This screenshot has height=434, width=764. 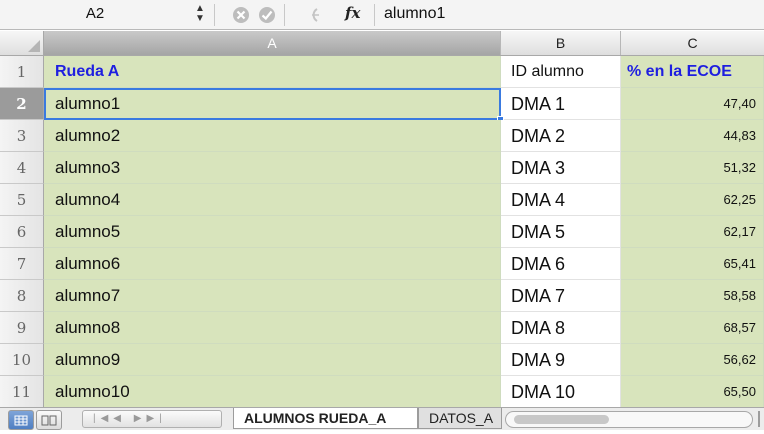 What do you see at coordinates (692, 136) in the screenshot?
I see `cell-percent: 44,83` at bounding box center [692, 136].